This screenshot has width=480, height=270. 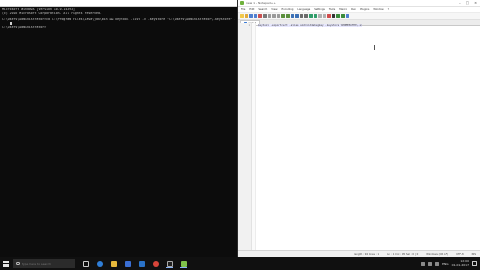 I want to click on menu-edit: Edit, so click(x=251, y=9).